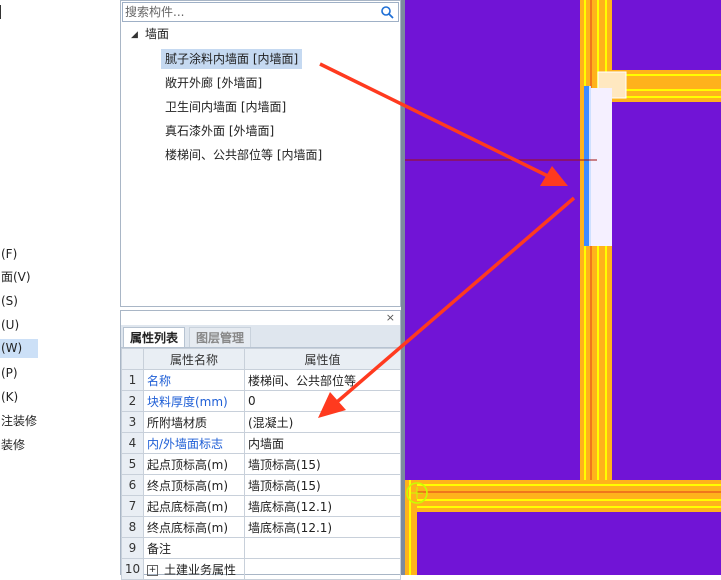 The image size is (721, 580). I want to click on left-menu-item: 装修, so click(12, 445).